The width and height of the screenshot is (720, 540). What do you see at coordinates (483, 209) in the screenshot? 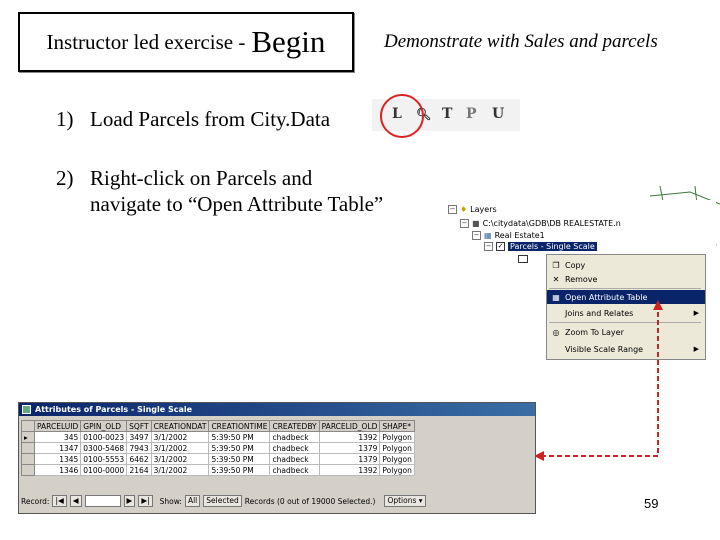
I see `toc-root-label: Layers` at bounding box center [483, 209].